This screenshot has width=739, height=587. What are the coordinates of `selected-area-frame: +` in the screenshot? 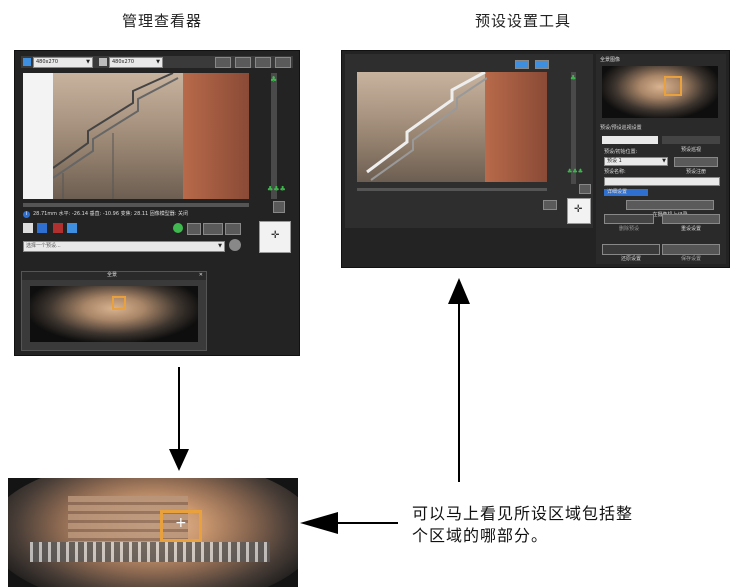 It's located at (181, 526).